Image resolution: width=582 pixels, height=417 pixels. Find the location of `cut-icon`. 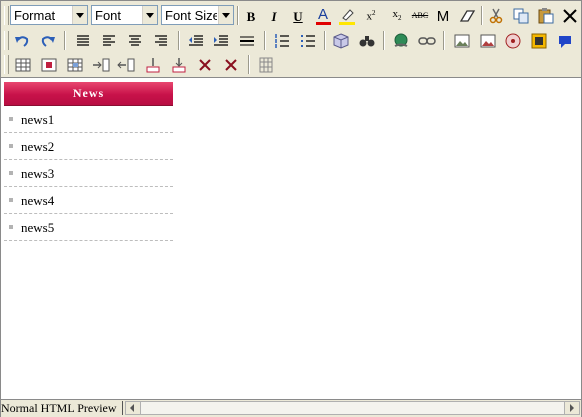

cut-icon is located at coordinates (496, 16).